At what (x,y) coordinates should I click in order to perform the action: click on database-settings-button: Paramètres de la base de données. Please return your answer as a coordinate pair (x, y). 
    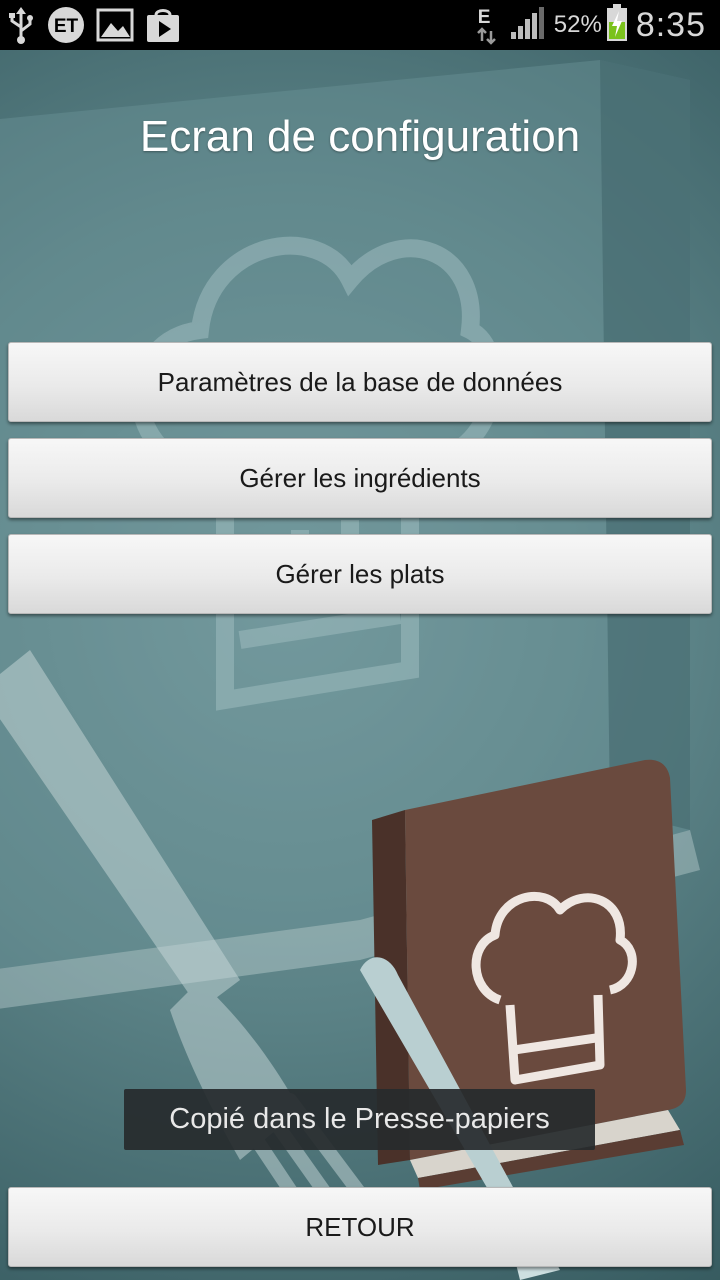
    Looking at the image, I should click on (360, 382).